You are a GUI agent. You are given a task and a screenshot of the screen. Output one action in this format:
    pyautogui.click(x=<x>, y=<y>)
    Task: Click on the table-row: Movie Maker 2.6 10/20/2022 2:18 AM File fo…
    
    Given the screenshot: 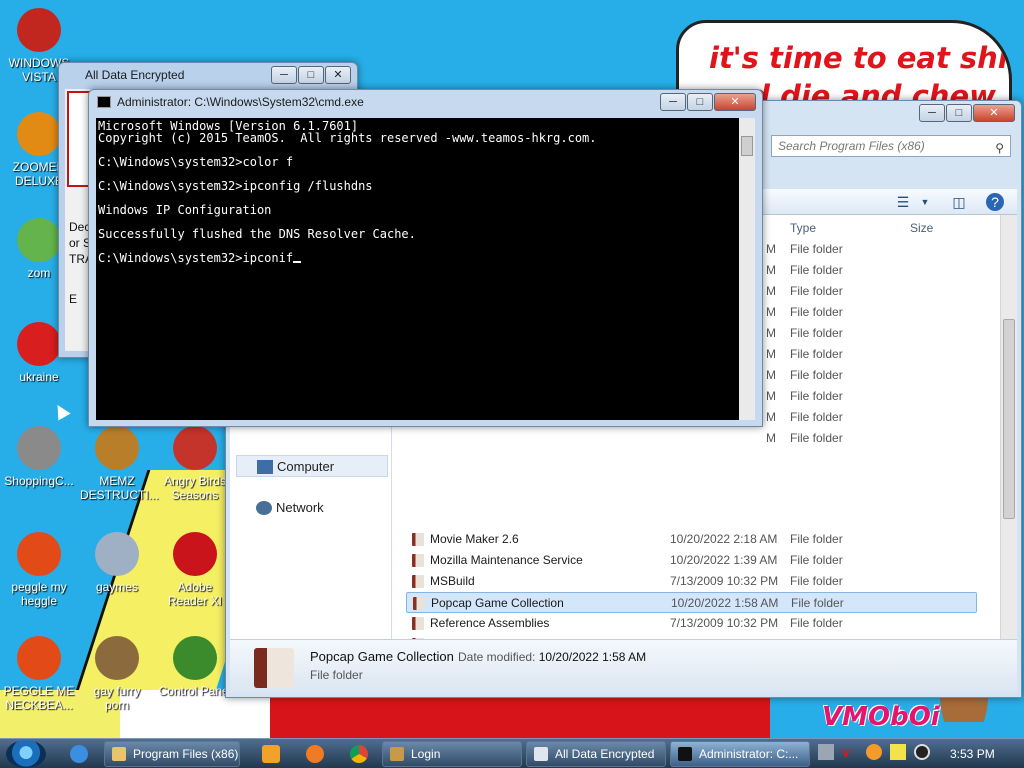 What is the action you would take?
    pyautogui.click(x=691, y=539)
    